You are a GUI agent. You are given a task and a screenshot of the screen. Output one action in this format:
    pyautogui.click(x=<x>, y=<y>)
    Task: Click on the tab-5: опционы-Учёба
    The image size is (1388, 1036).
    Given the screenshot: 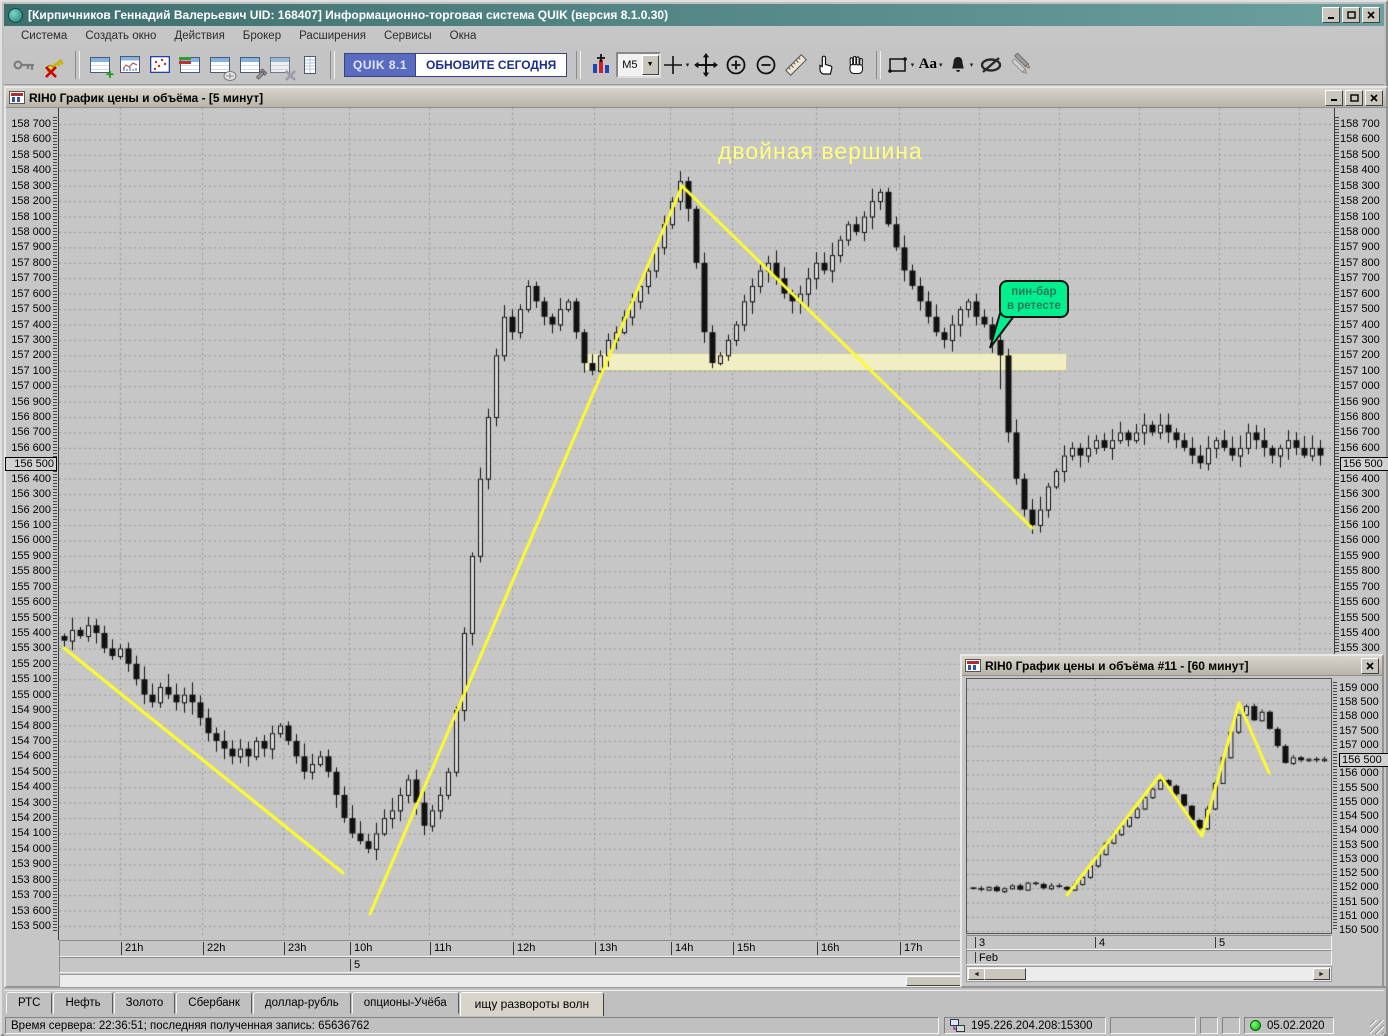 What is the action you would take?
    pyautogui.click(x=405, y=1003)
    